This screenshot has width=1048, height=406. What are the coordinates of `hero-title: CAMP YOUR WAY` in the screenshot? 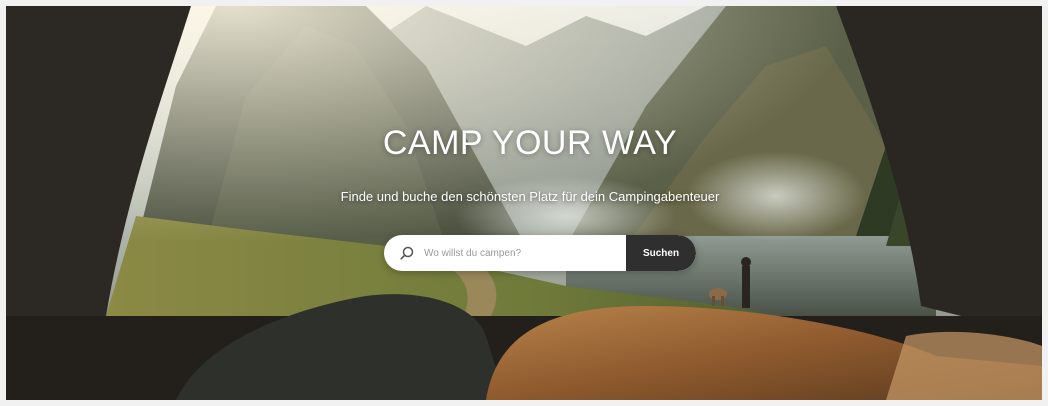 It's located at (530, 143).